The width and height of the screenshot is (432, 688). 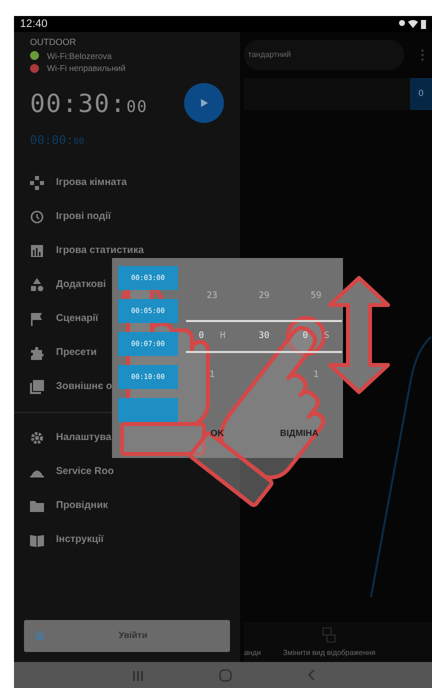 I want to click on unit-label: H, so click(x=223, y=336).